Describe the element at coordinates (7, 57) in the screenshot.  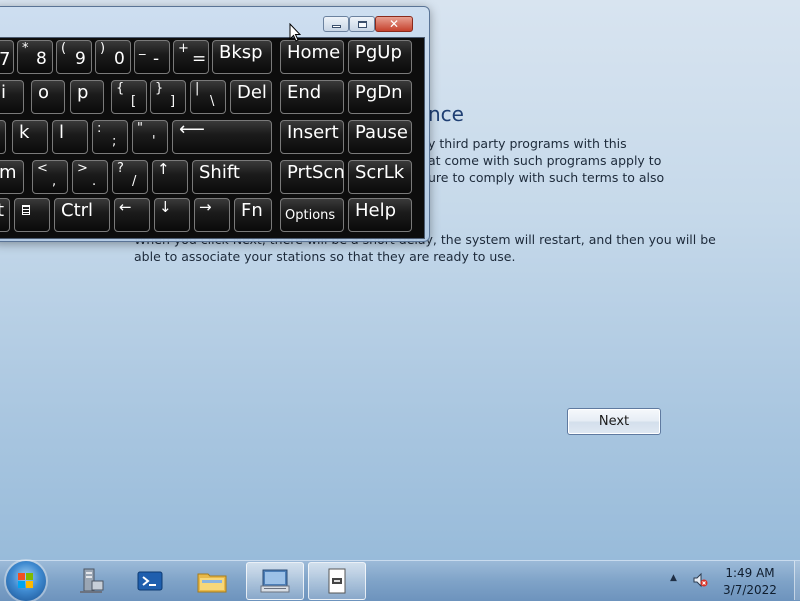
I see `key-7: 7` at that location.